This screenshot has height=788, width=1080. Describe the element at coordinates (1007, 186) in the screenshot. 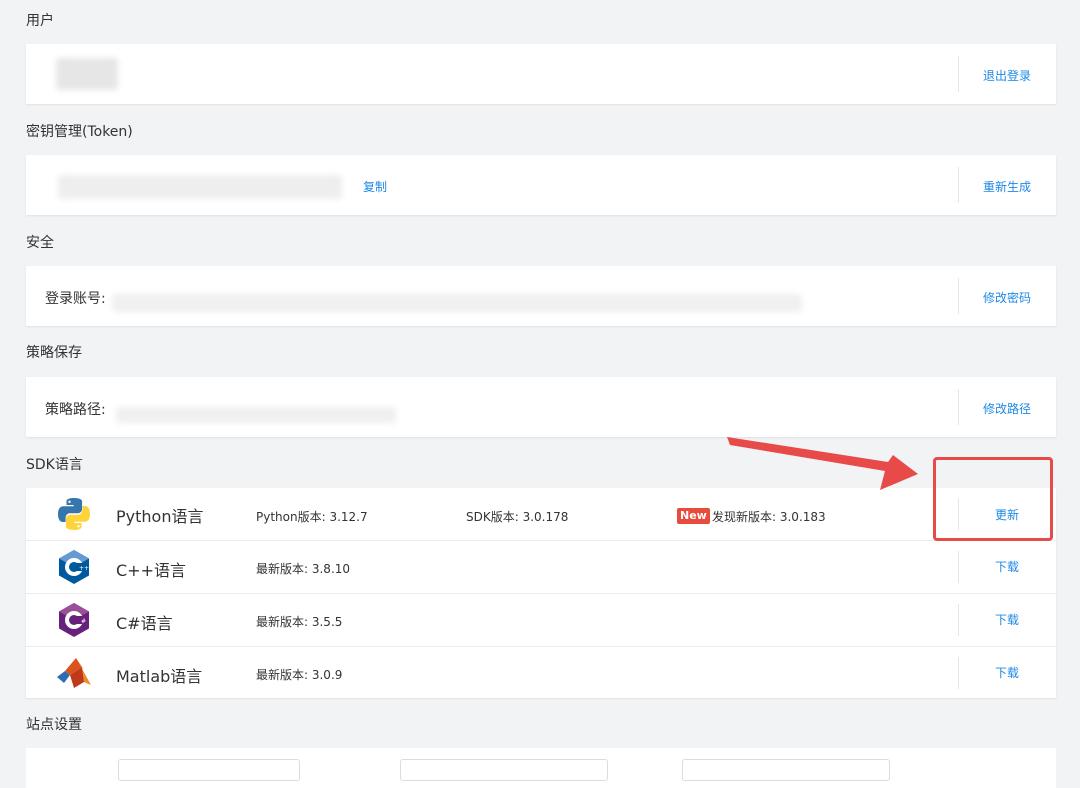

I see `regenerate-token-button: 重新生成` at that location.